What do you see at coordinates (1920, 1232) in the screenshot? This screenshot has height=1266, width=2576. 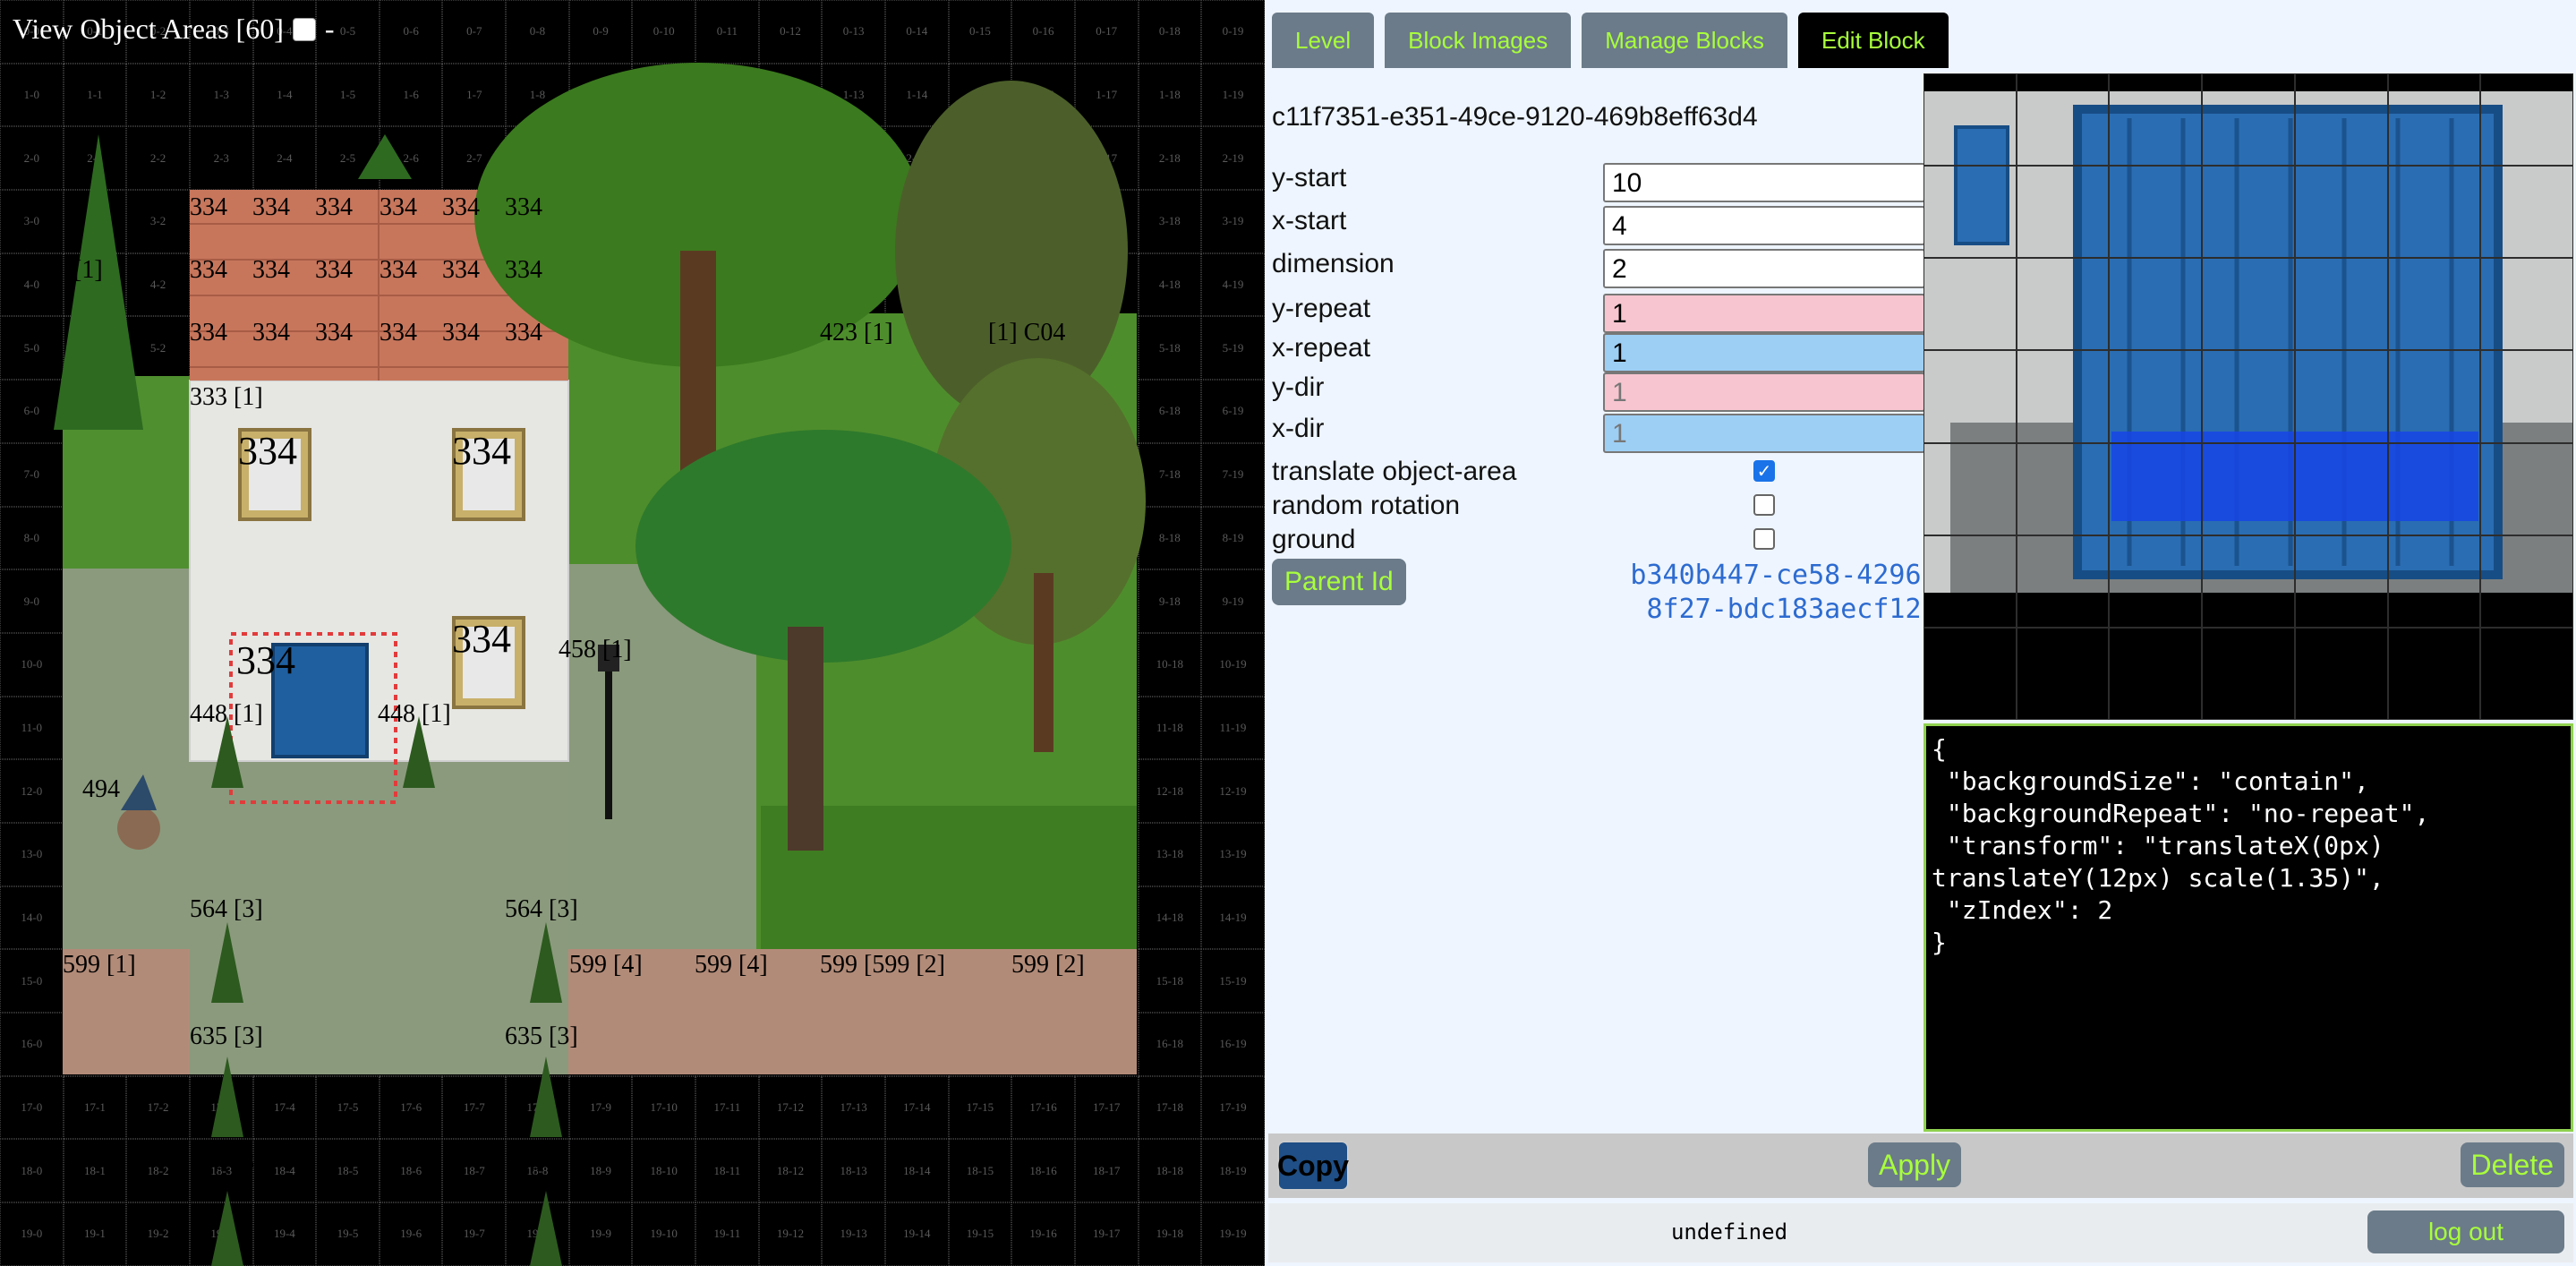 I see `status-bar: undefined log out` at bounding box center [1920, 1232].